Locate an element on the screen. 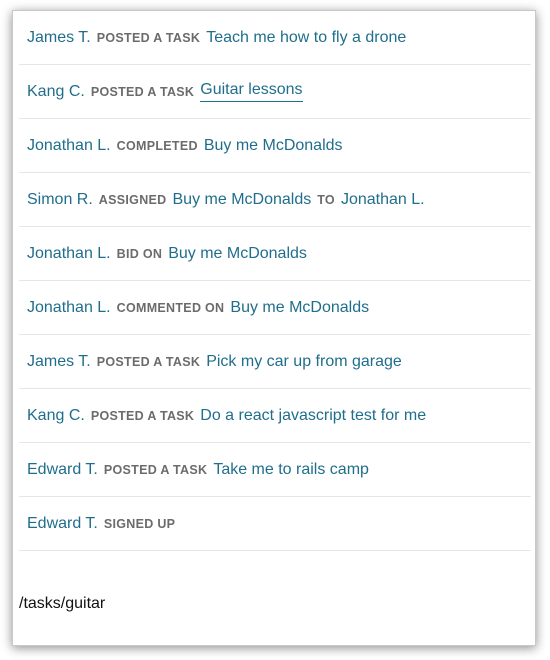 The image size is (550, 660). status-bar-url: /tasks/guitar is located at coordinates (62, 603).